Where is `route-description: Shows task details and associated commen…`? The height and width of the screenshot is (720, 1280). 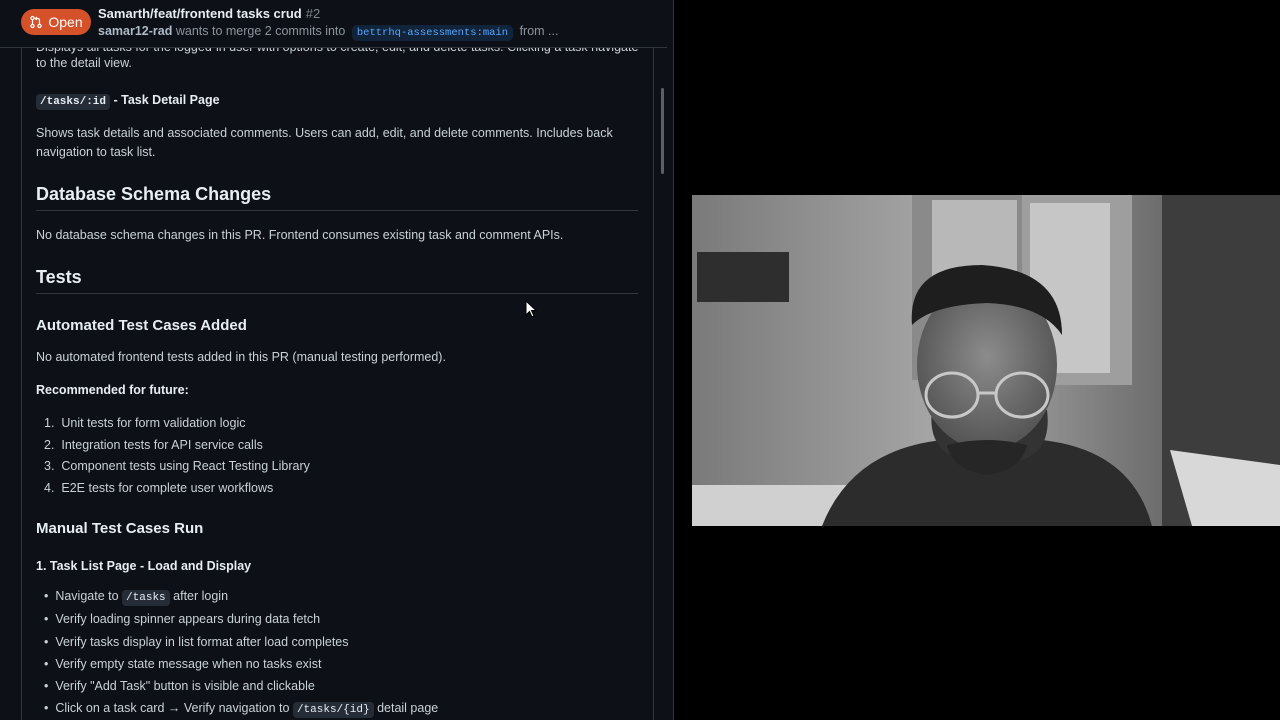
route-description: Shows task details and associated commen… is located at coordinates (324, 143).